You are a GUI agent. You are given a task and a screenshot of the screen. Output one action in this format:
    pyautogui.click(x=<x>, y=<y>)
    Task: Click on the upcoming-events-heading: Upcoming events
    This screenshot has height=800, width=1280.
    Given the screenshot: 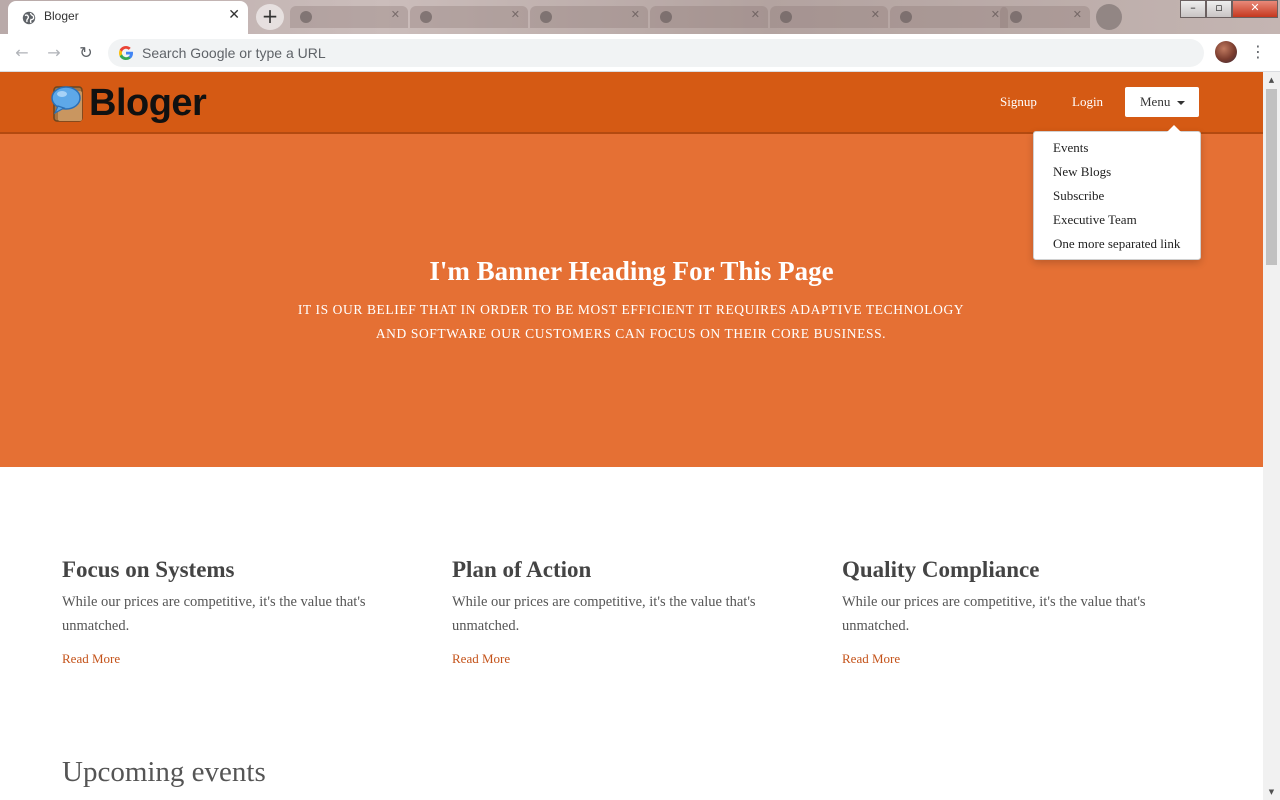 What is the action you would take?
    pyautogui.click(x=164, y=772)
    